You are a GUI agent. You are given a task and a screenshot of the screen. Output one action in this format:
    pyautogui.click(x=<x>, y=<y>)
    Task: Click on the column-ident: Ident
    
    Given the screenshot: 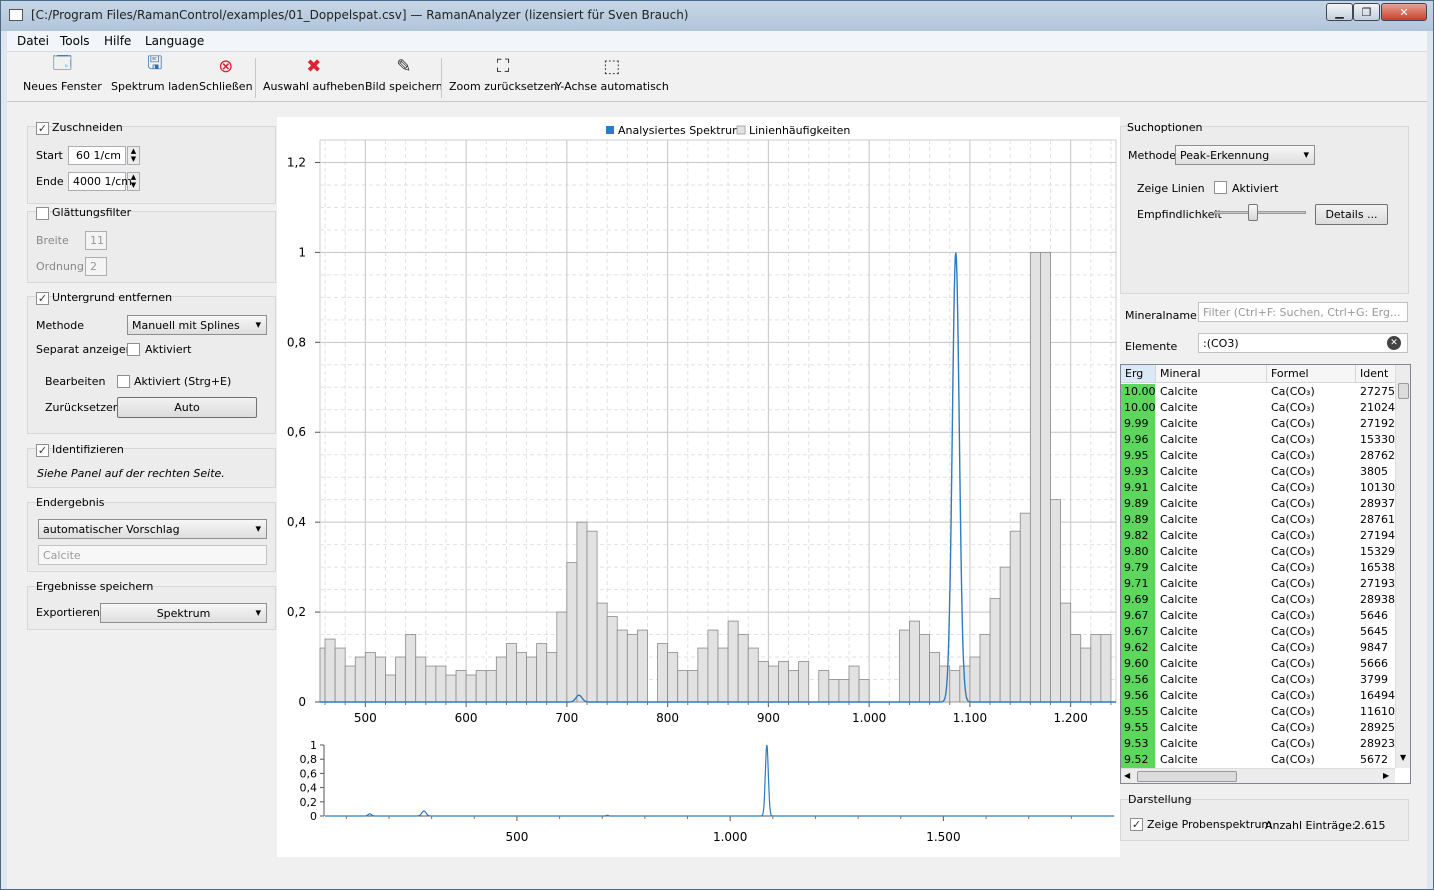 What is the action you would take?
    pyautogui.click(x=1376, y=374)
    